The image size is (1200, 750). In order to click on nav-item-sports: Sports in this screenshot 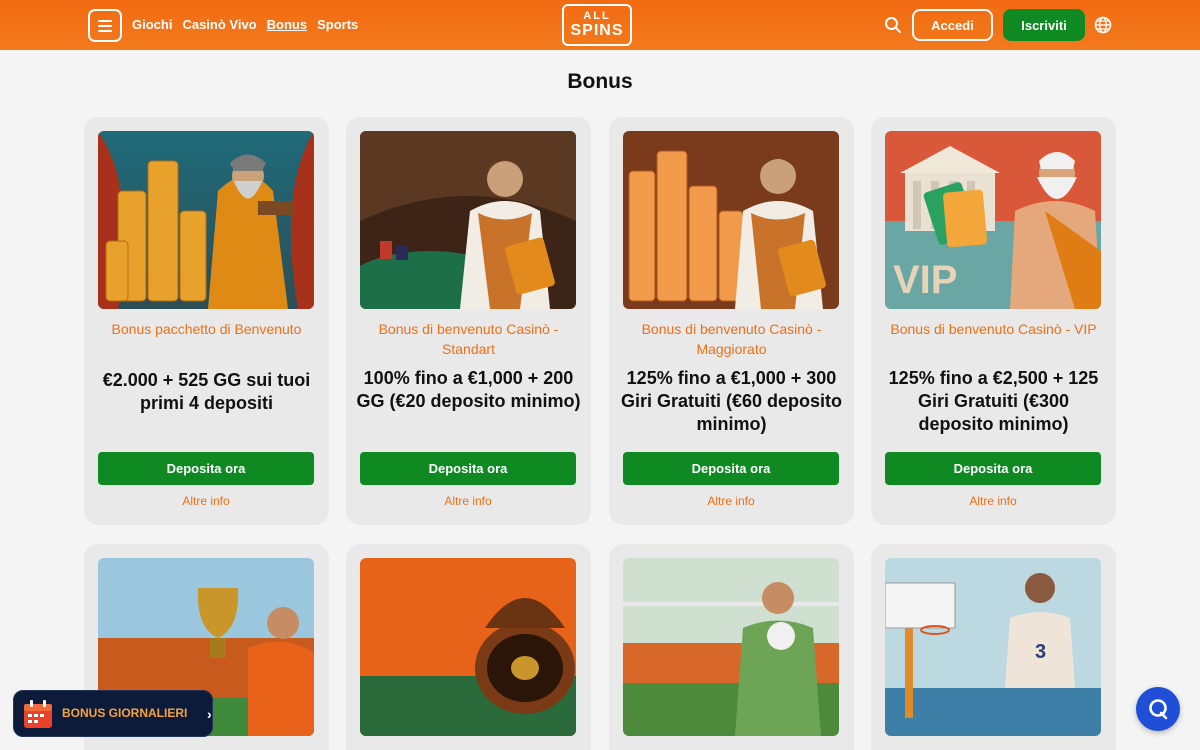, I will do `click(337, 24)`.